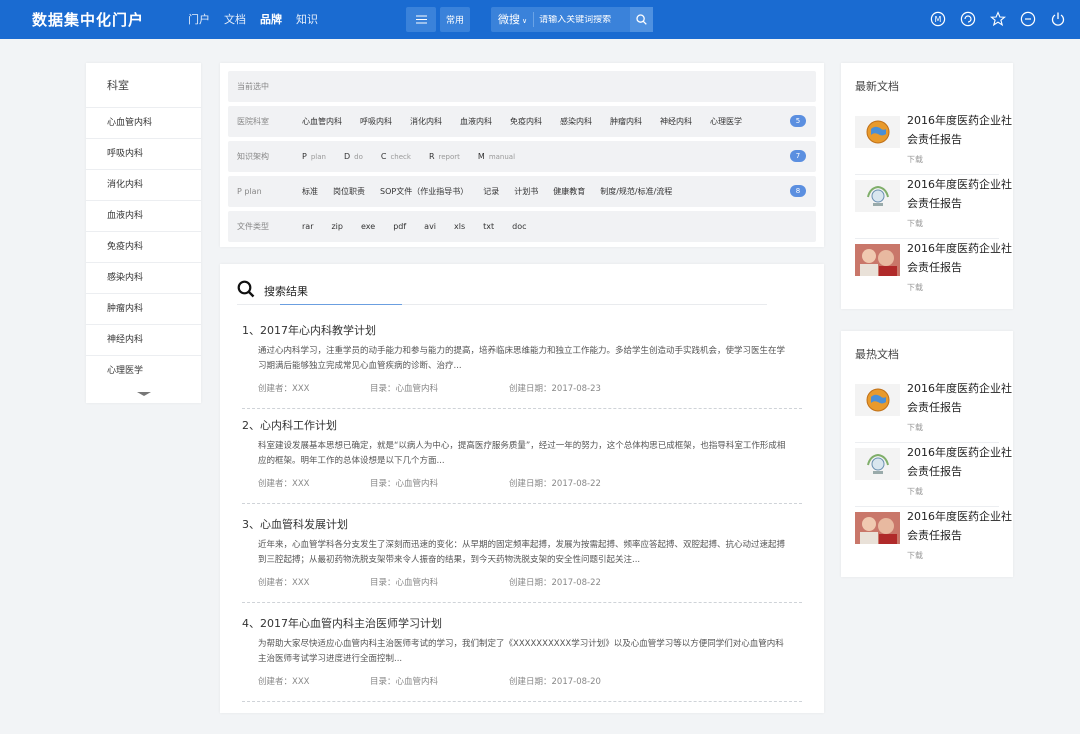  Describe the element at coordinates (455, 19) in the screenshot. I see `common-button: 常用` at that location.